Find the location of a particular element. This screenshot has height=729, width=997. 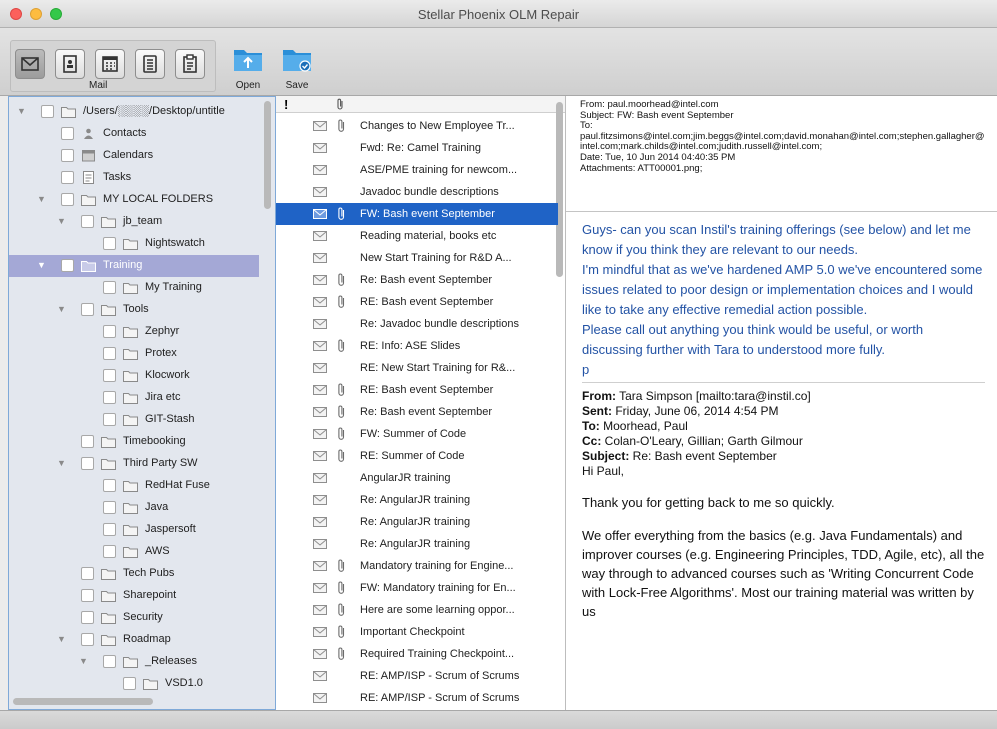

header-attachments: Attachments: ATT00001.png; is located at coordinates (782, 169).